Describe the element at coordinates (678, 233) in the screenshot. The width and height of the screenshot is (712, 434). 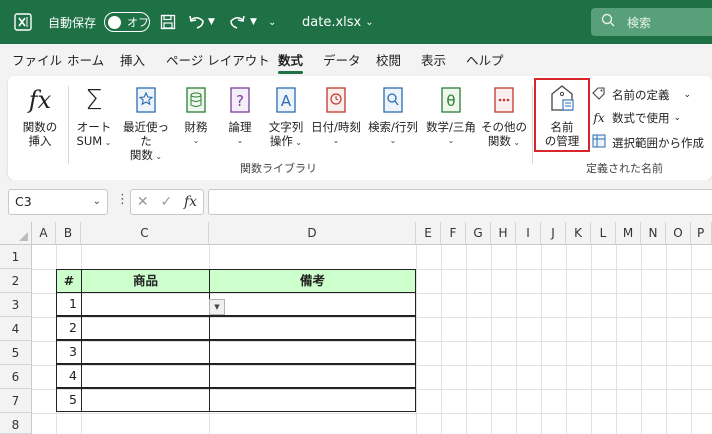
I see `column-header: O` at that location.